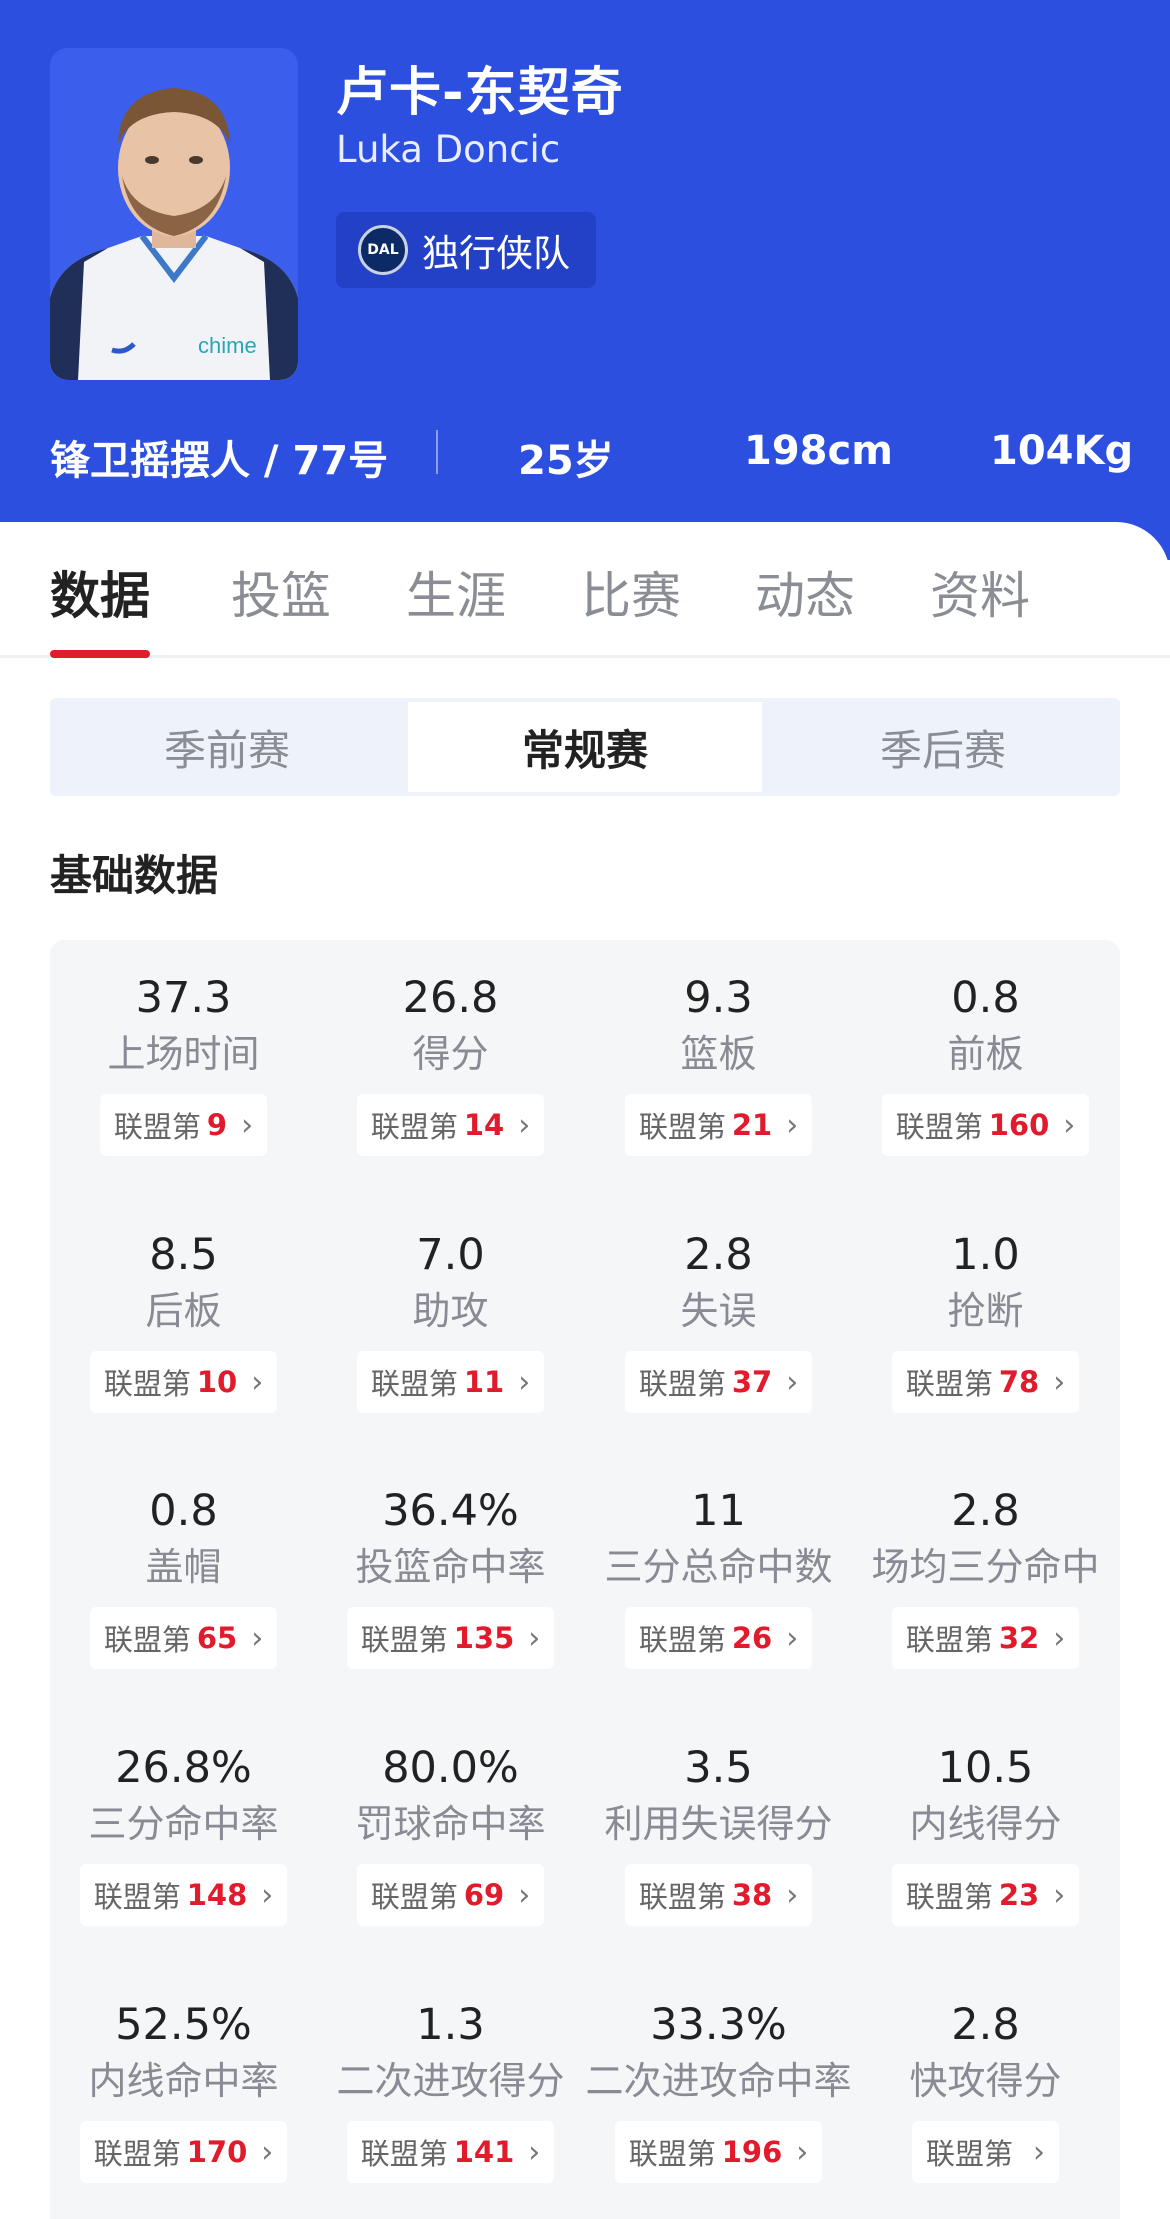 This screenshot has height=2219, width=1170. Describe the element at coordinates (437, 452) in the screenshot. I see `info-divider` at that location.